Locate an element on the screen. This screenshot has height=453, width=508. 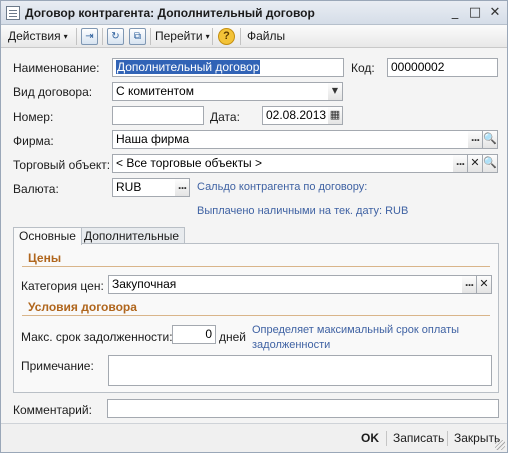
name-field-text: Дополнительный договор is located at coordinates (188, 67).